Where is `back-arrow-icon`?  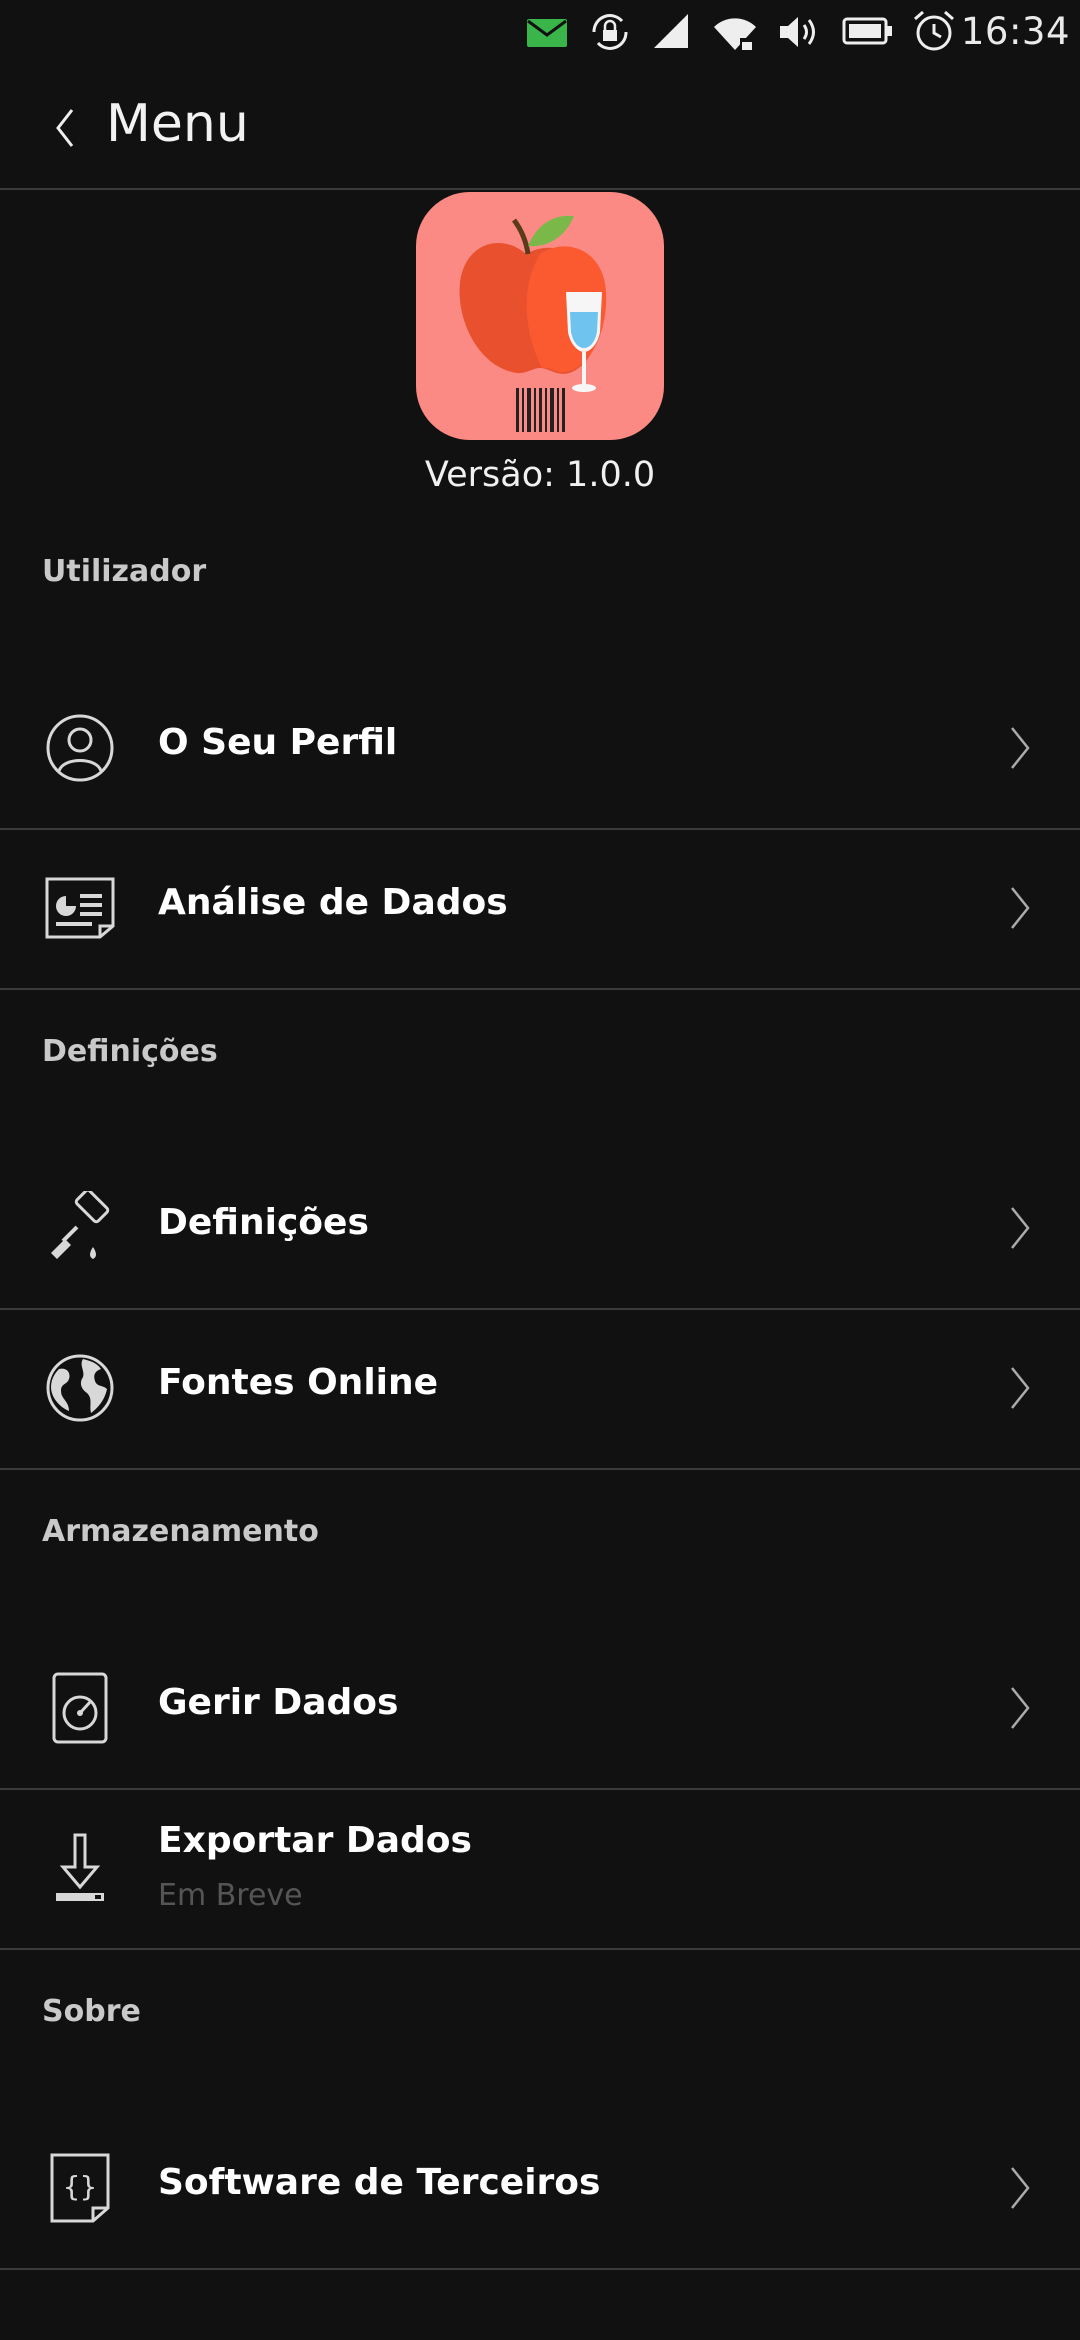 back-arrow-icon is located at coordinates (65, 128).